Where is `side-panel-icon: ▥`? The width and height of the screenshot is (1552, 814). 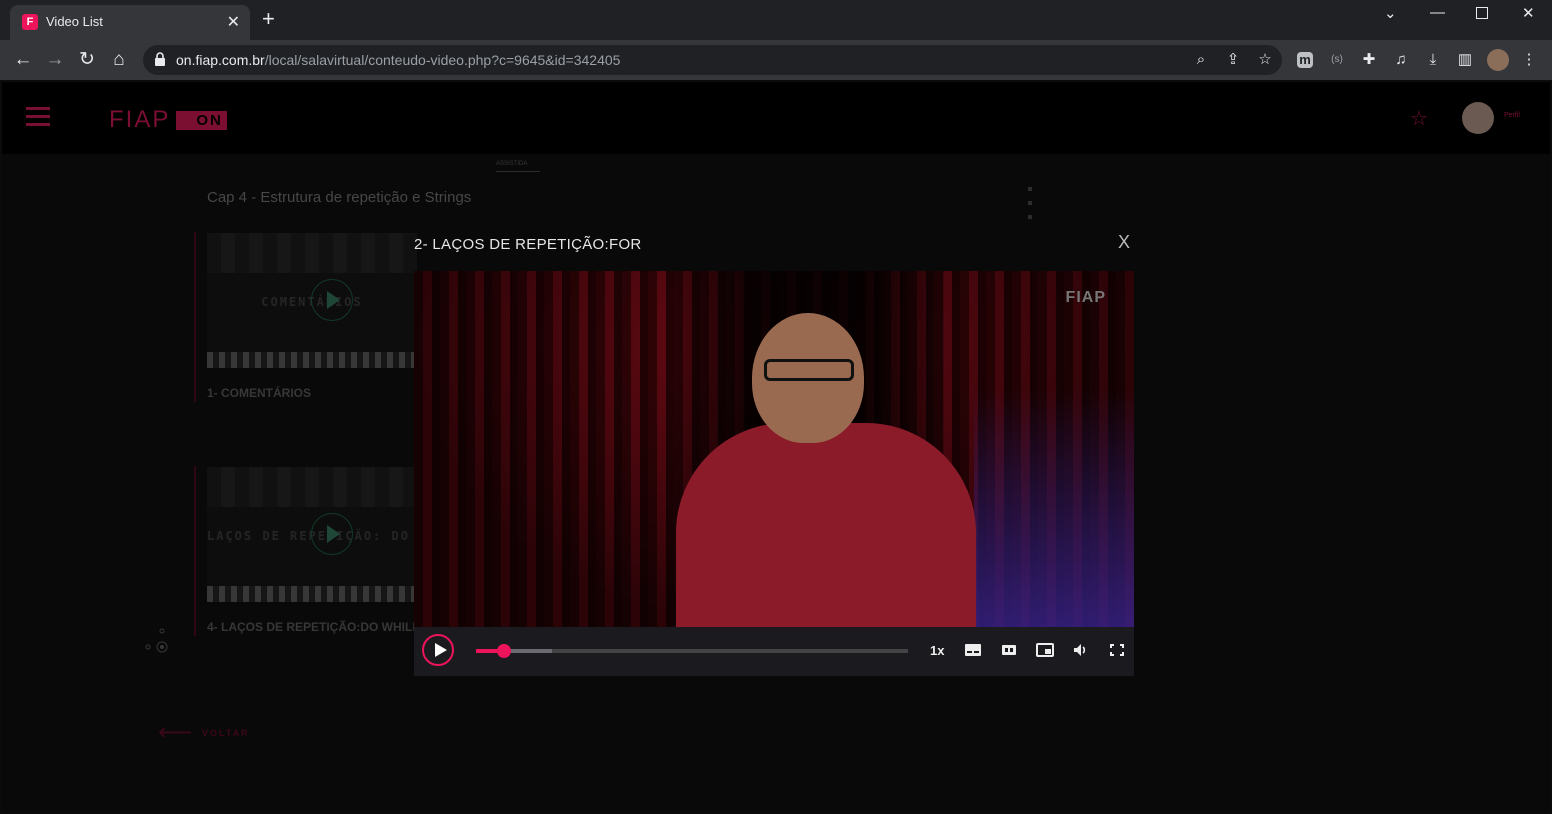 side-panel-icon: ▥ is located at coordinates (1465, 60).